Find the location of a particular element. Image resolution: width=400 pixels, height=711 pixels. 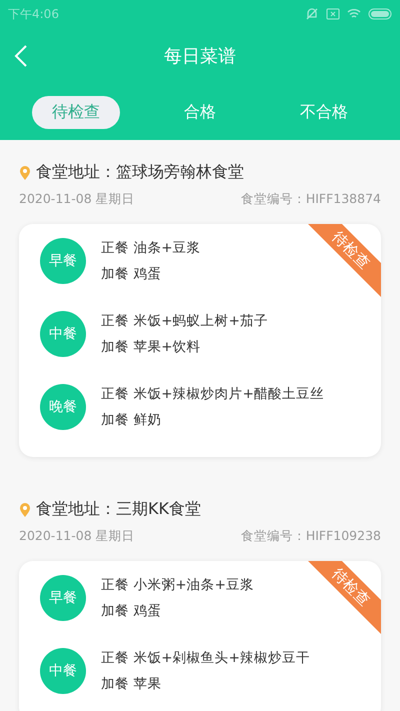

sim-icon is located at coordinates (333, 14).